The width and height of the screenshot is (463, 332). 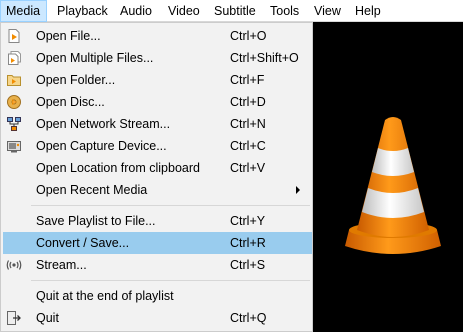 I want to click on menu-item-open-disc: Open Disc... Ctrl+D, so click(x=157, y=102).